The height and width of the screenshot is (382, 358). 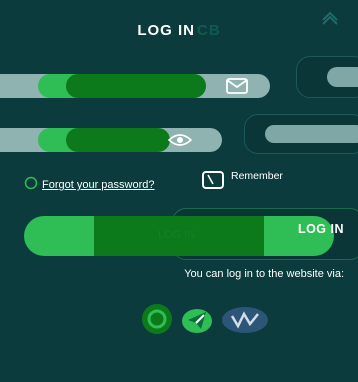 What do you see at coordinates (180, 141) in the screenshot?
I see `eye-icon` at bounding box center [180, 141].